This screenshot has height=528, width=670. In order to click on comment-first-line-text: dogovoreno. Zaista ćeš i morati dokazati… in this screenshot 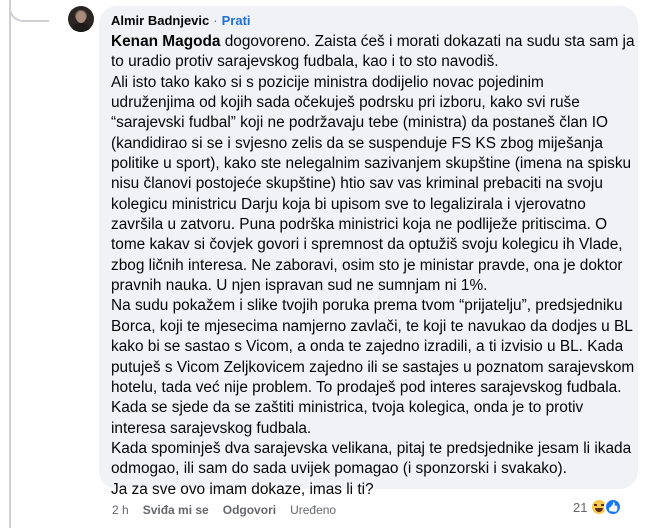, I will do `click(427, 41)`.